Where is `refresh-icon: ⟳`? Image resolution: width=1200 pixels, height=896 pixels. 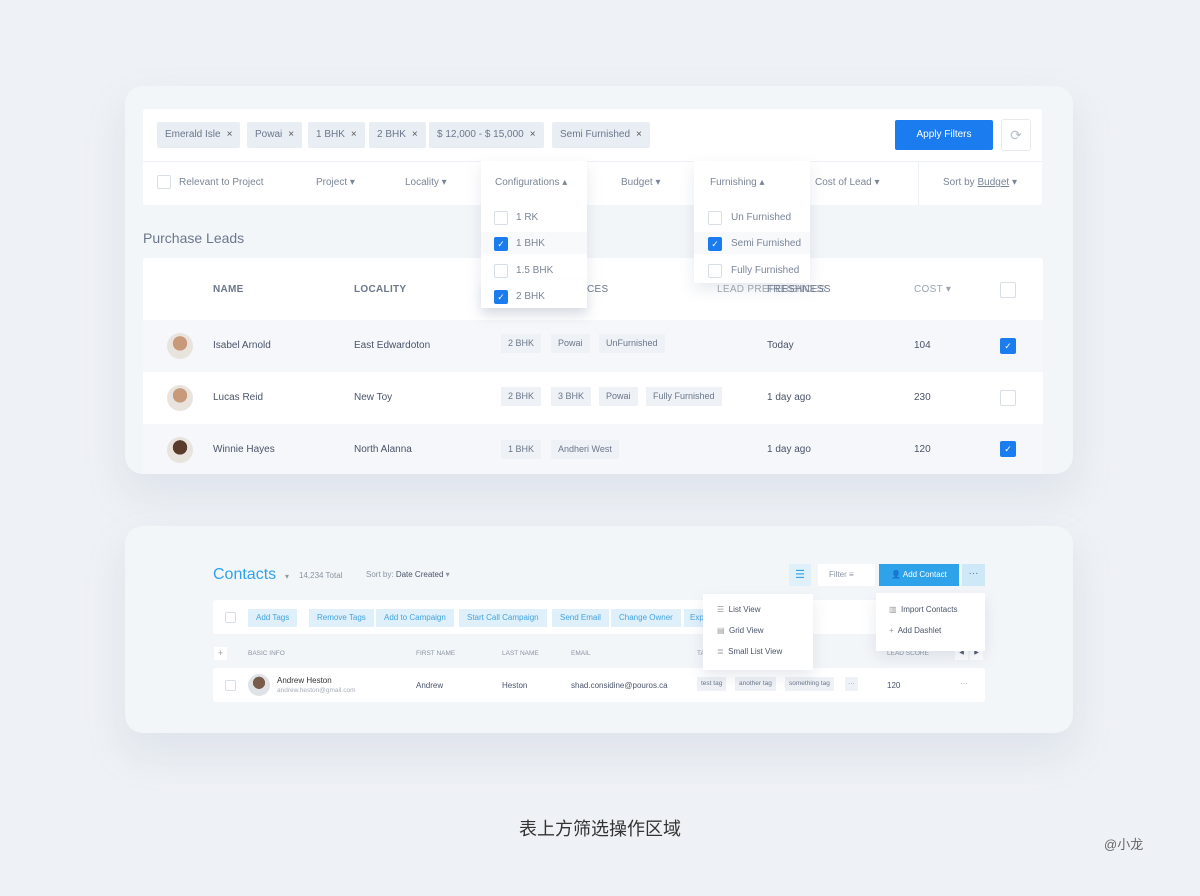
refresh-icon: ⟳ is located at coordinates (1016, 135).